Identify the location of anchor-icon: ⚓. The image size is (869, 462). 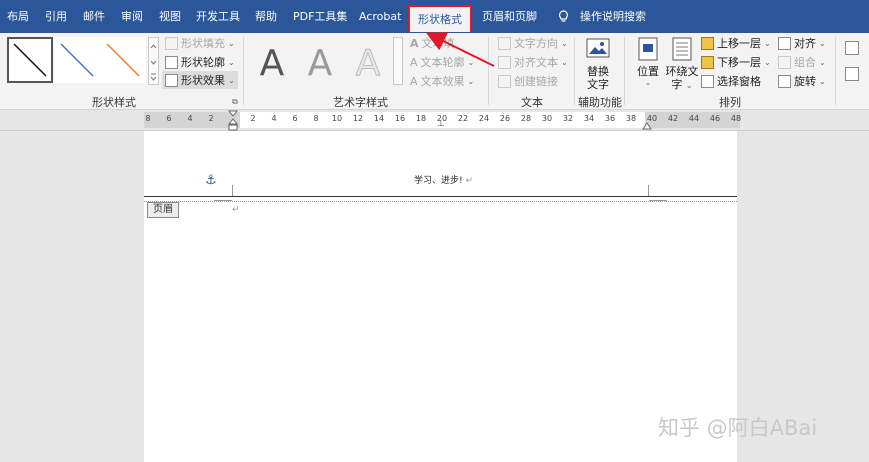
(211, 180).